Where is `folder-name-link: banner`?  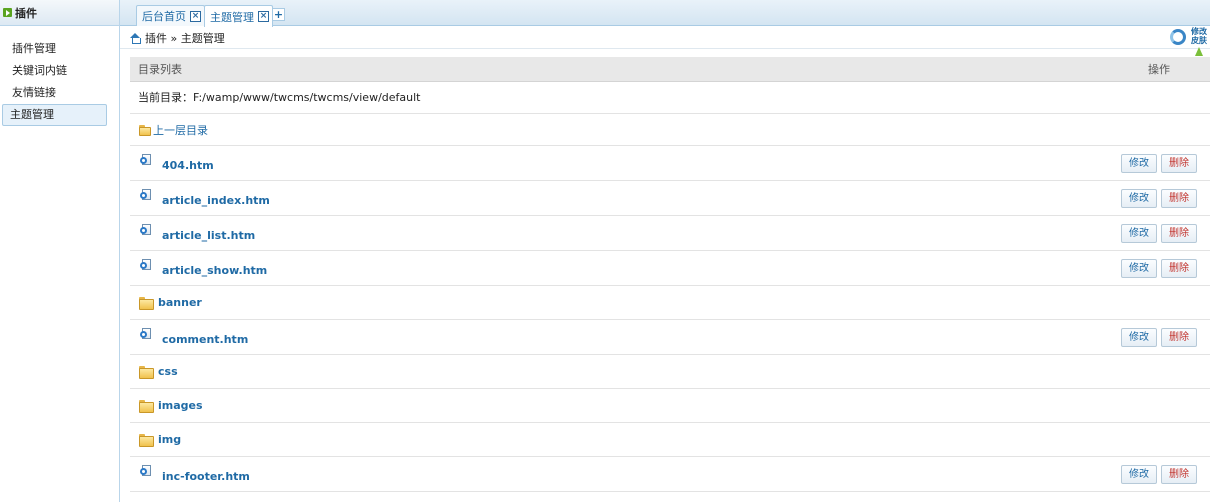
folder-name-link: banner is located at coordinates (180, 302).